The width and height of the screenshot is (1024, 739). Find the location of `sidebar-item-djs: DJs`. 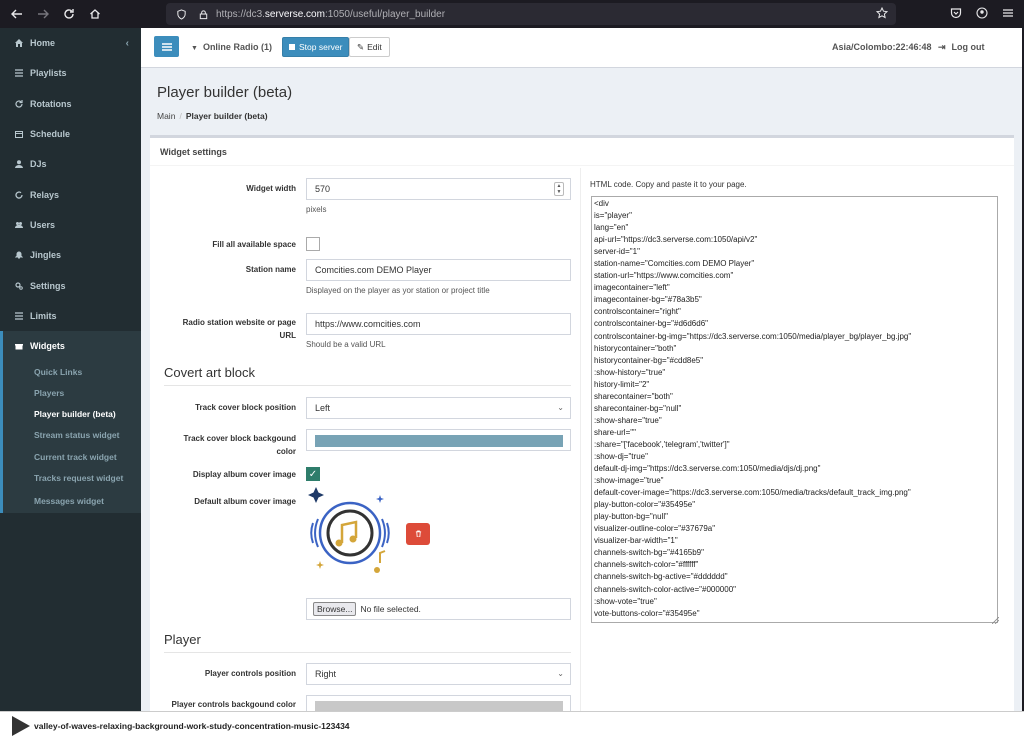

sidebar-item-djs: DJs is located at coordinates (70, 164).